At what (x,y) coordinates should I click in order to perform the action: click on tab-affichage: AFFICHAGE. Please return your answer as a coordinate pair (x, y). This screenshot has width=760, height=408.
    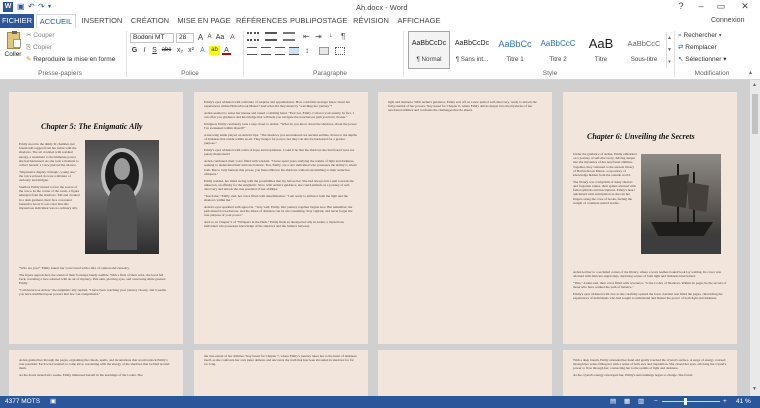
    Looking at the image, I should click on (419, 21).